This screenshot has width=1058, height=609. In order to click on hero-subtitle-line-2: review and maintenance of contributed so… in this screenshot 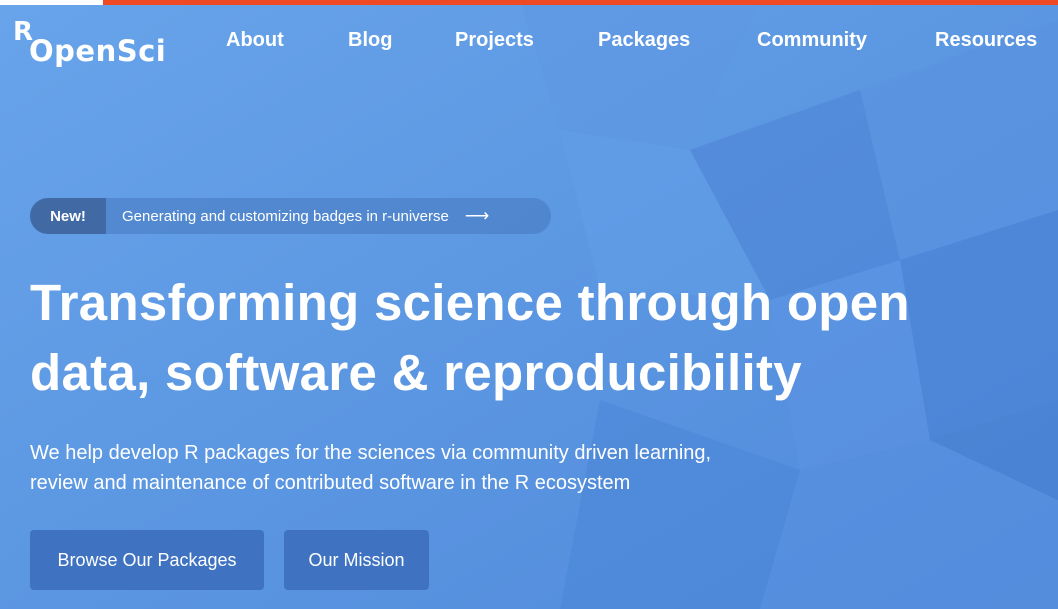, I will do `click(330, 483)`.